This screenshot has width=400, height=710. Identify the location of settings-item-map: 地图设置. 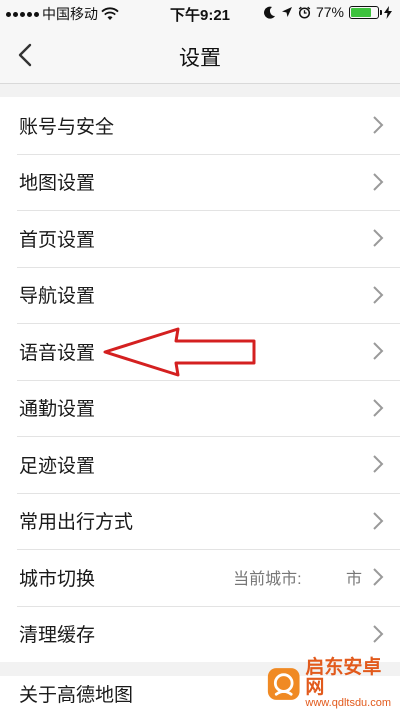
(200, 181).